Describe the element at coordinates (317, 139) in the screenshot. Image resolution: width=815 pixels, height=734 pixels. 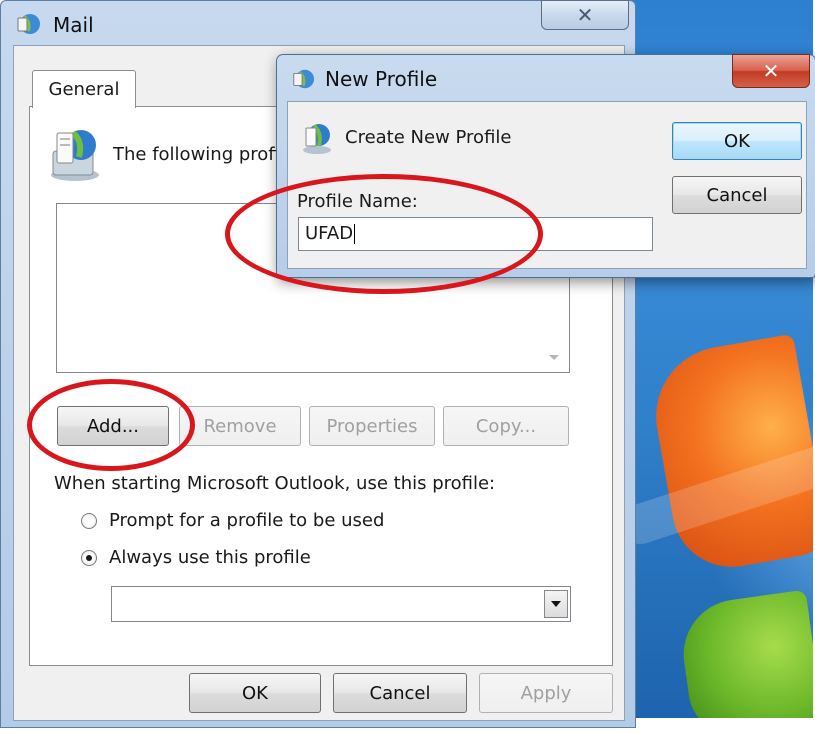
I see `create-profile-icon` at that location.